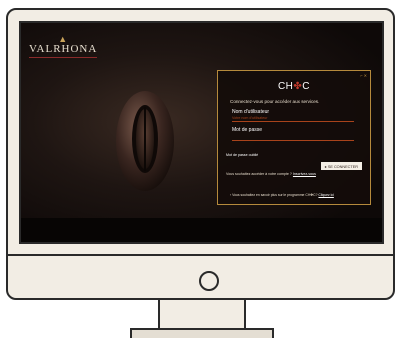 The image size is (403, 338). I want to click on valrhona-logo: ▲ VALRHONA, so click(63, 46).